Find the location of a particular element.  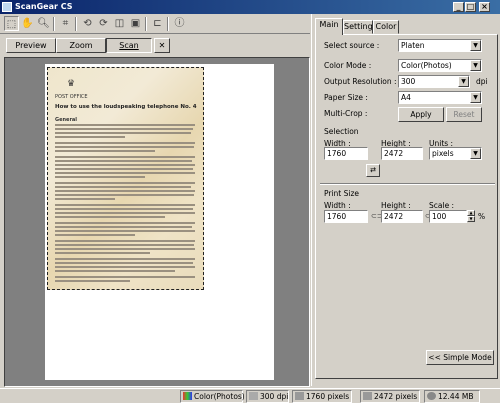

color-mode-icon is located at coordinates (187, 396).